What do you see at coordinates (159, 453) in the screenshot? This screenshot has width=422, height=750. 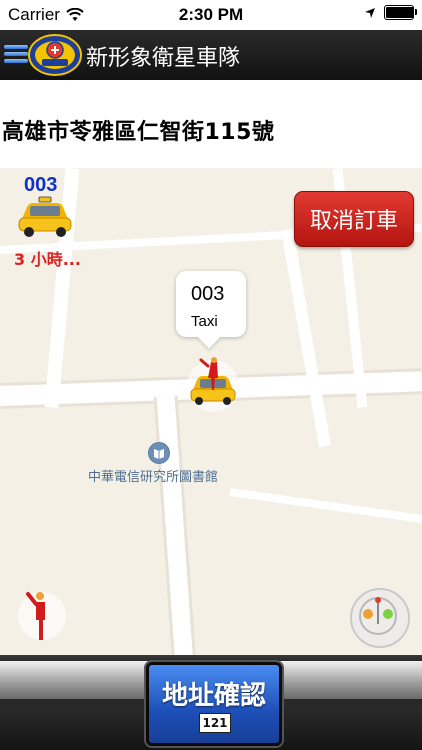 I see `library-poi-icon` at bounding box center [159, 453].